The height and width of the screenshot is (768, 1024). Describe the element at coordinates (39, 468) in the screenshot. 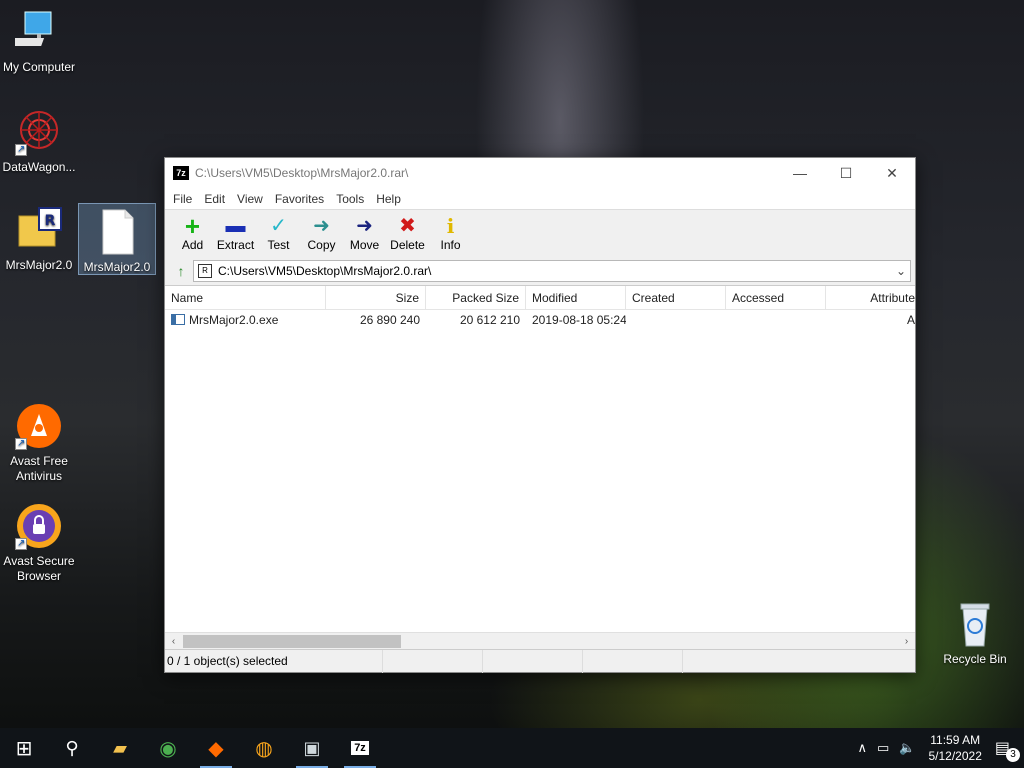

I see `desktop-icon-label: Avast Free Antivirus` at that location.